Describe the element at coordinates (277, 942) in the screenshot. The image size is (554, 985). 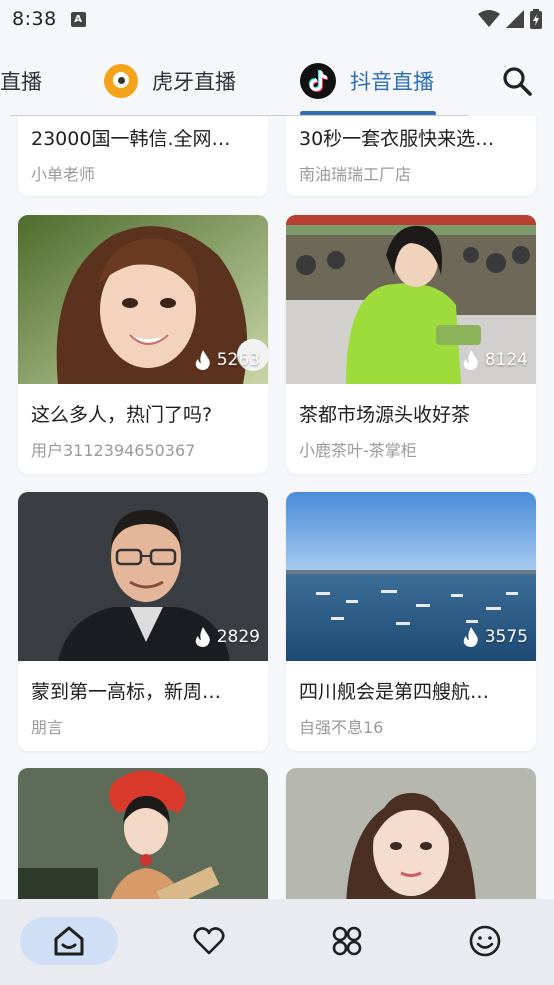
I see `bottom-navigation` at that location.